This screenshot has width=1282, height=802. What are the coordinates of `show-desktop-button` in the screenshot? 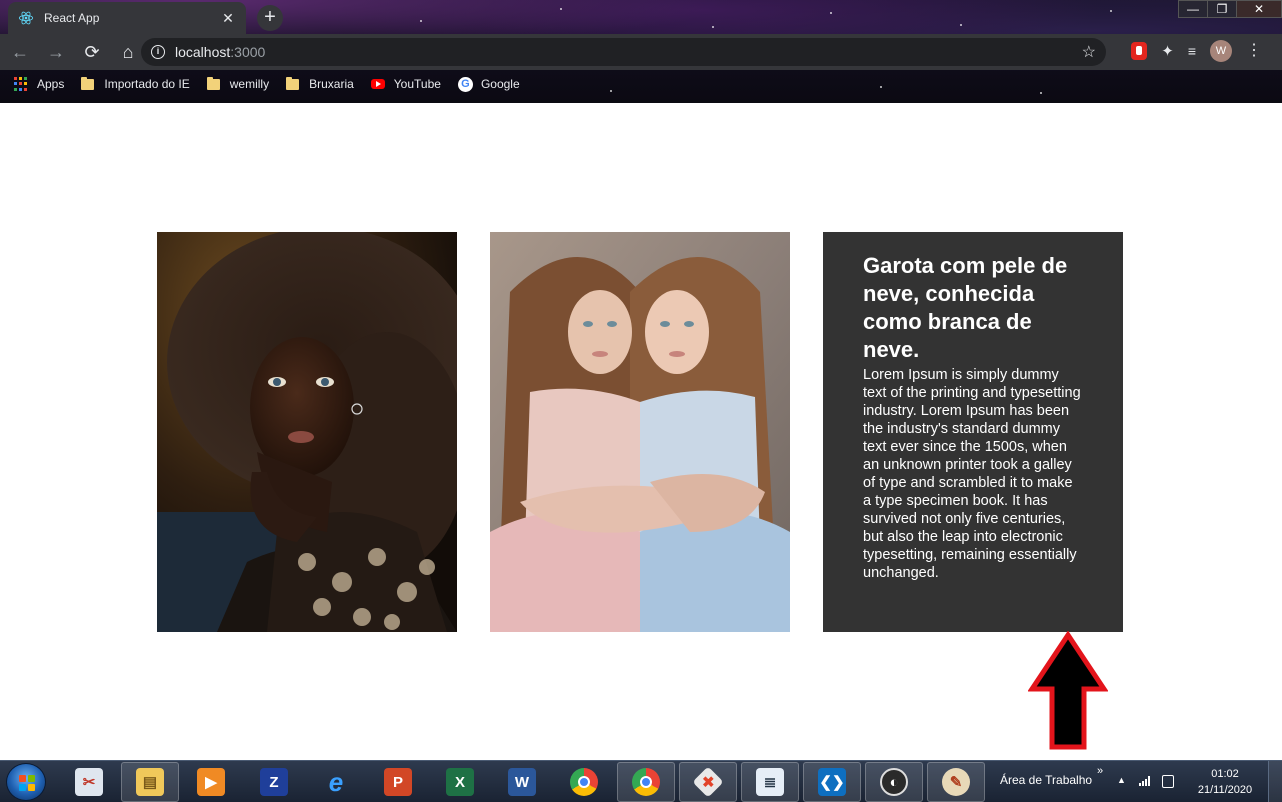 It's located at (1275, 781).